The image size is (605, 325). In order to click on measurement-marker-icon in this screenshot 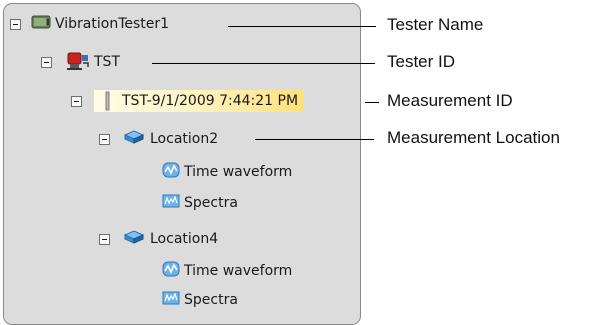, I will do `click(109, 101)`.